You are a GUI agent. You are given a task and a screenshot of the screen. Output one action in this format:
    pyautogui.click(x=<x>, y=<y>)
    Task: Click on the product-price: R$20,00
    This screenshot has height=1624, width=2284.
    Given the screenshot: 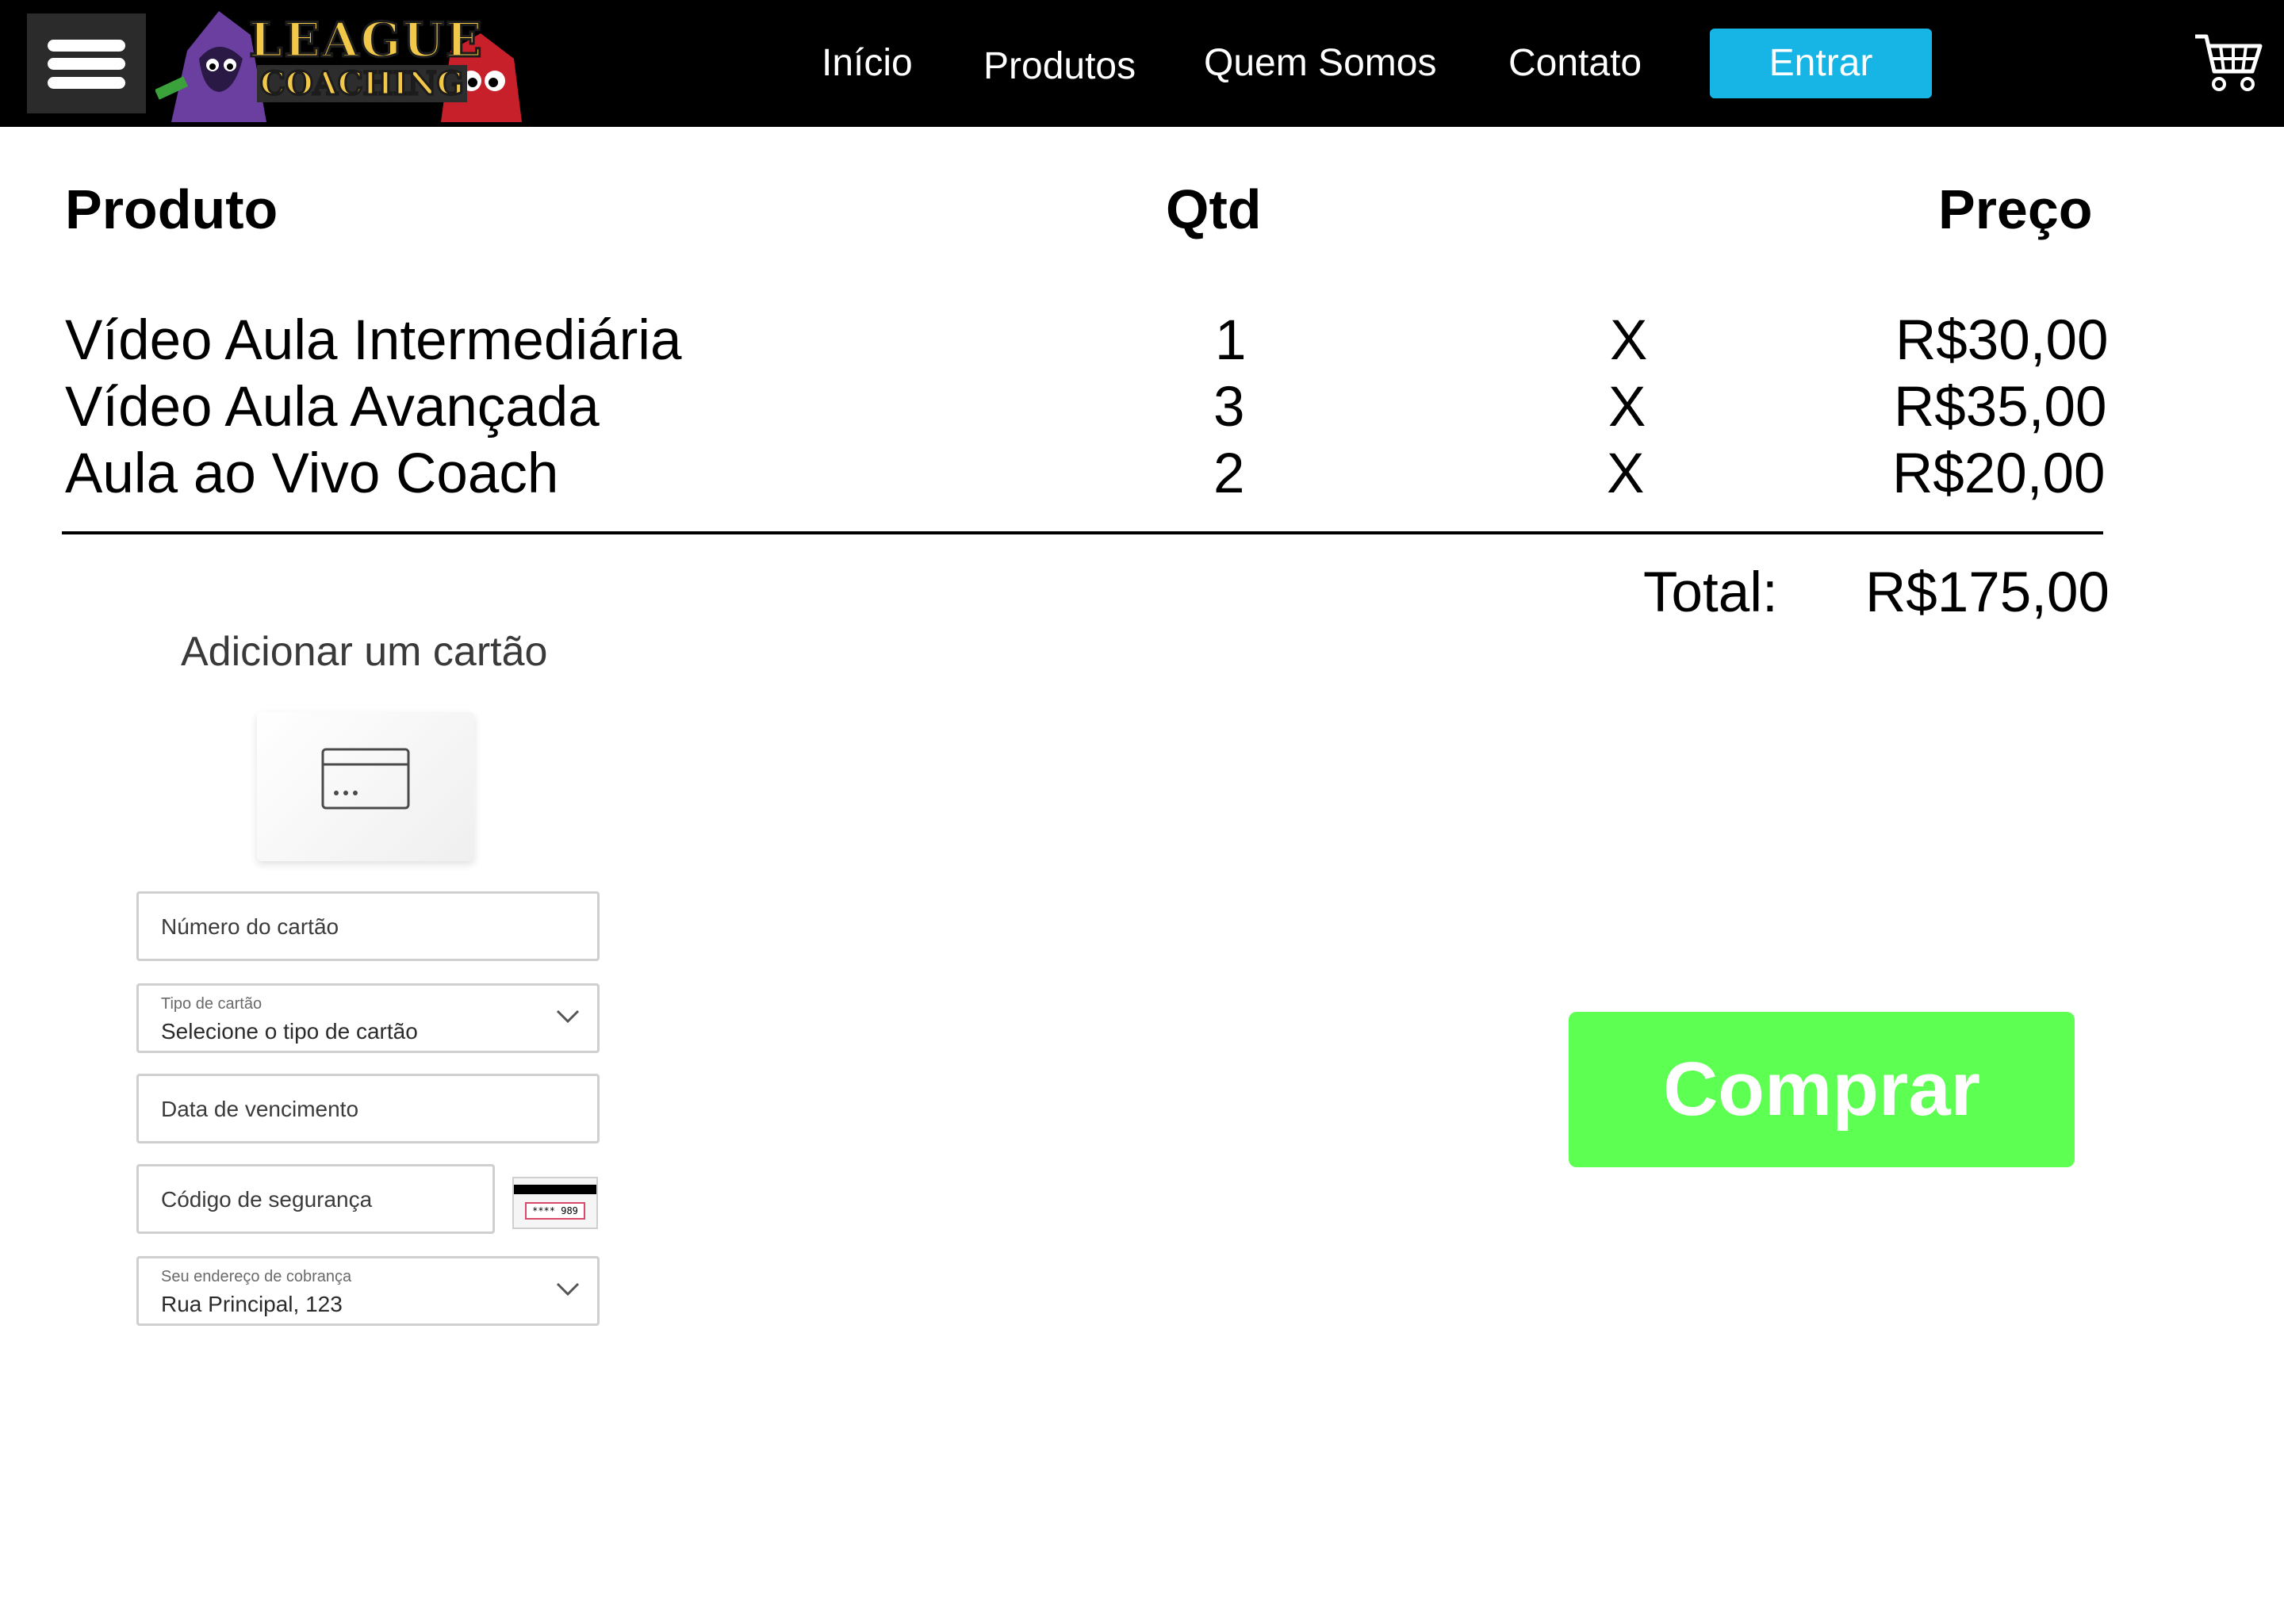 What is the action you would take?
    pyautogui.click(x=1999, y=473)
    